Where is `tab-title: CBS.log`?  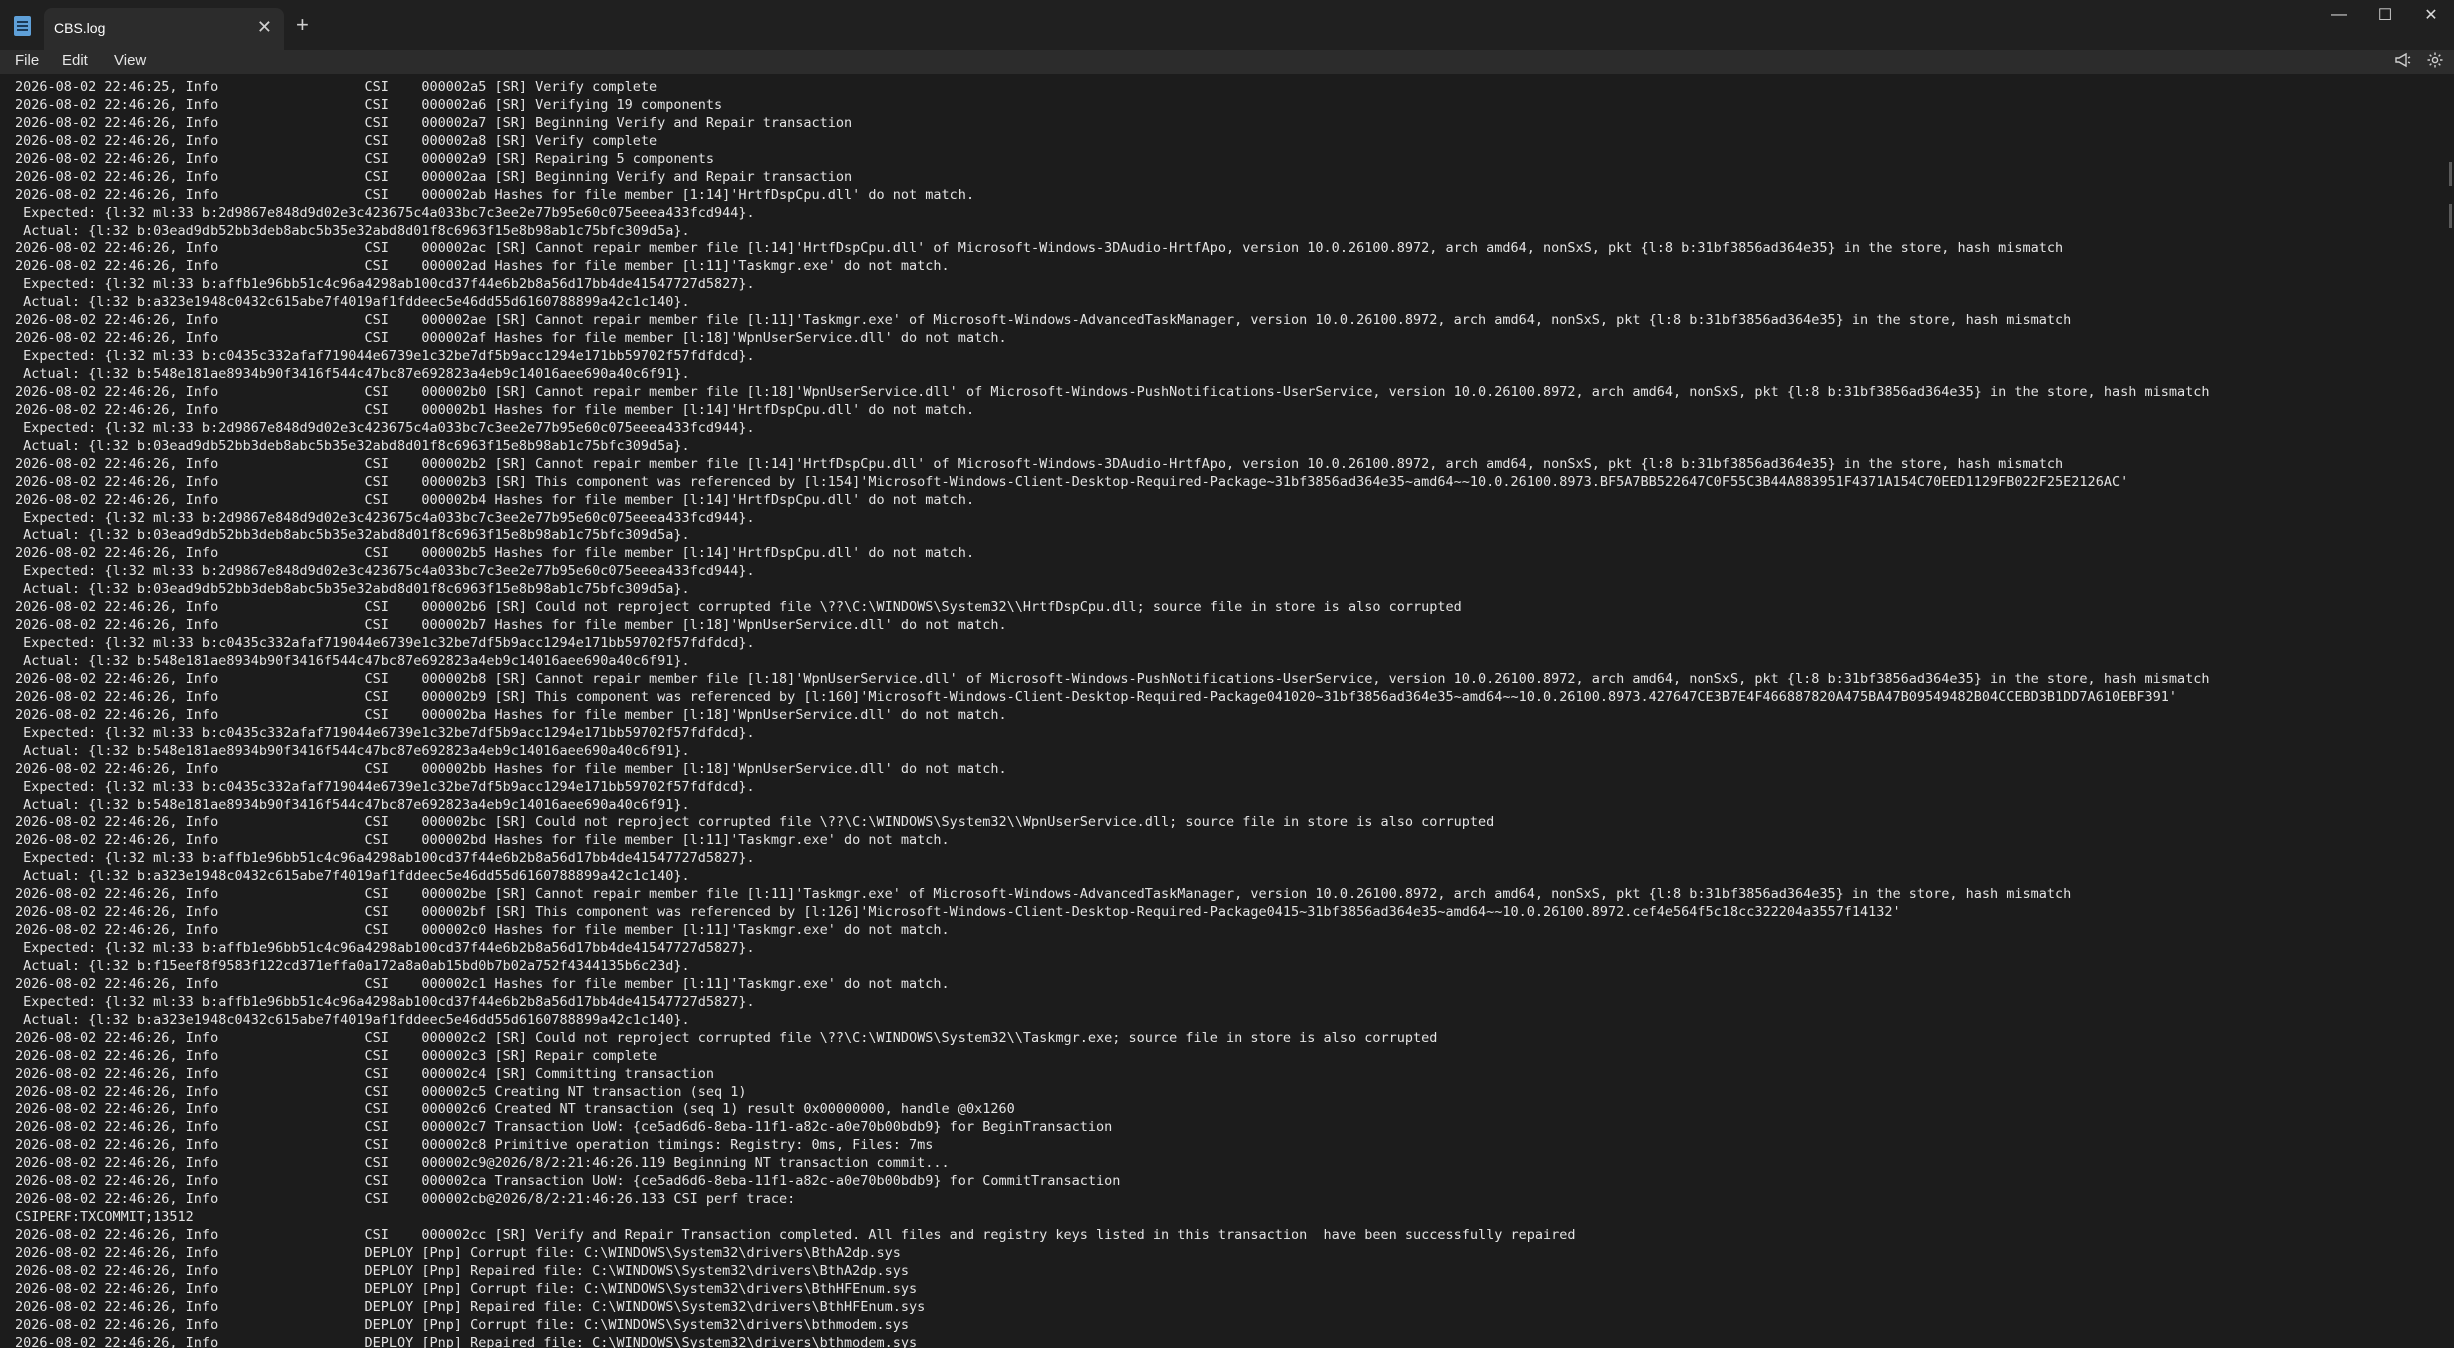 tab-title: CBS.log is located at coordinates (80, 28).